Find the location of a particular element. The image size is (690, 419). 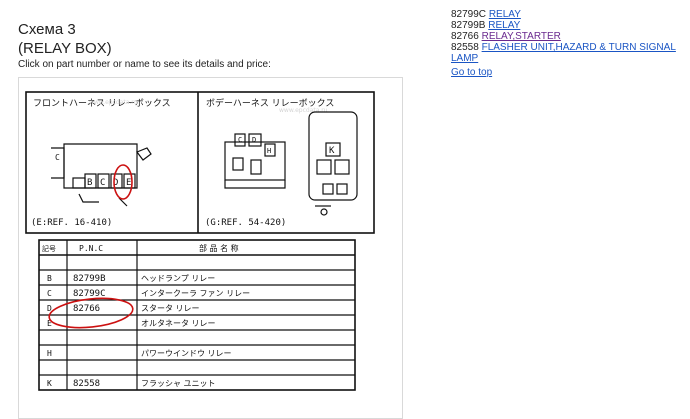

relay-slot-label: C is located at coordinates (102, 183).